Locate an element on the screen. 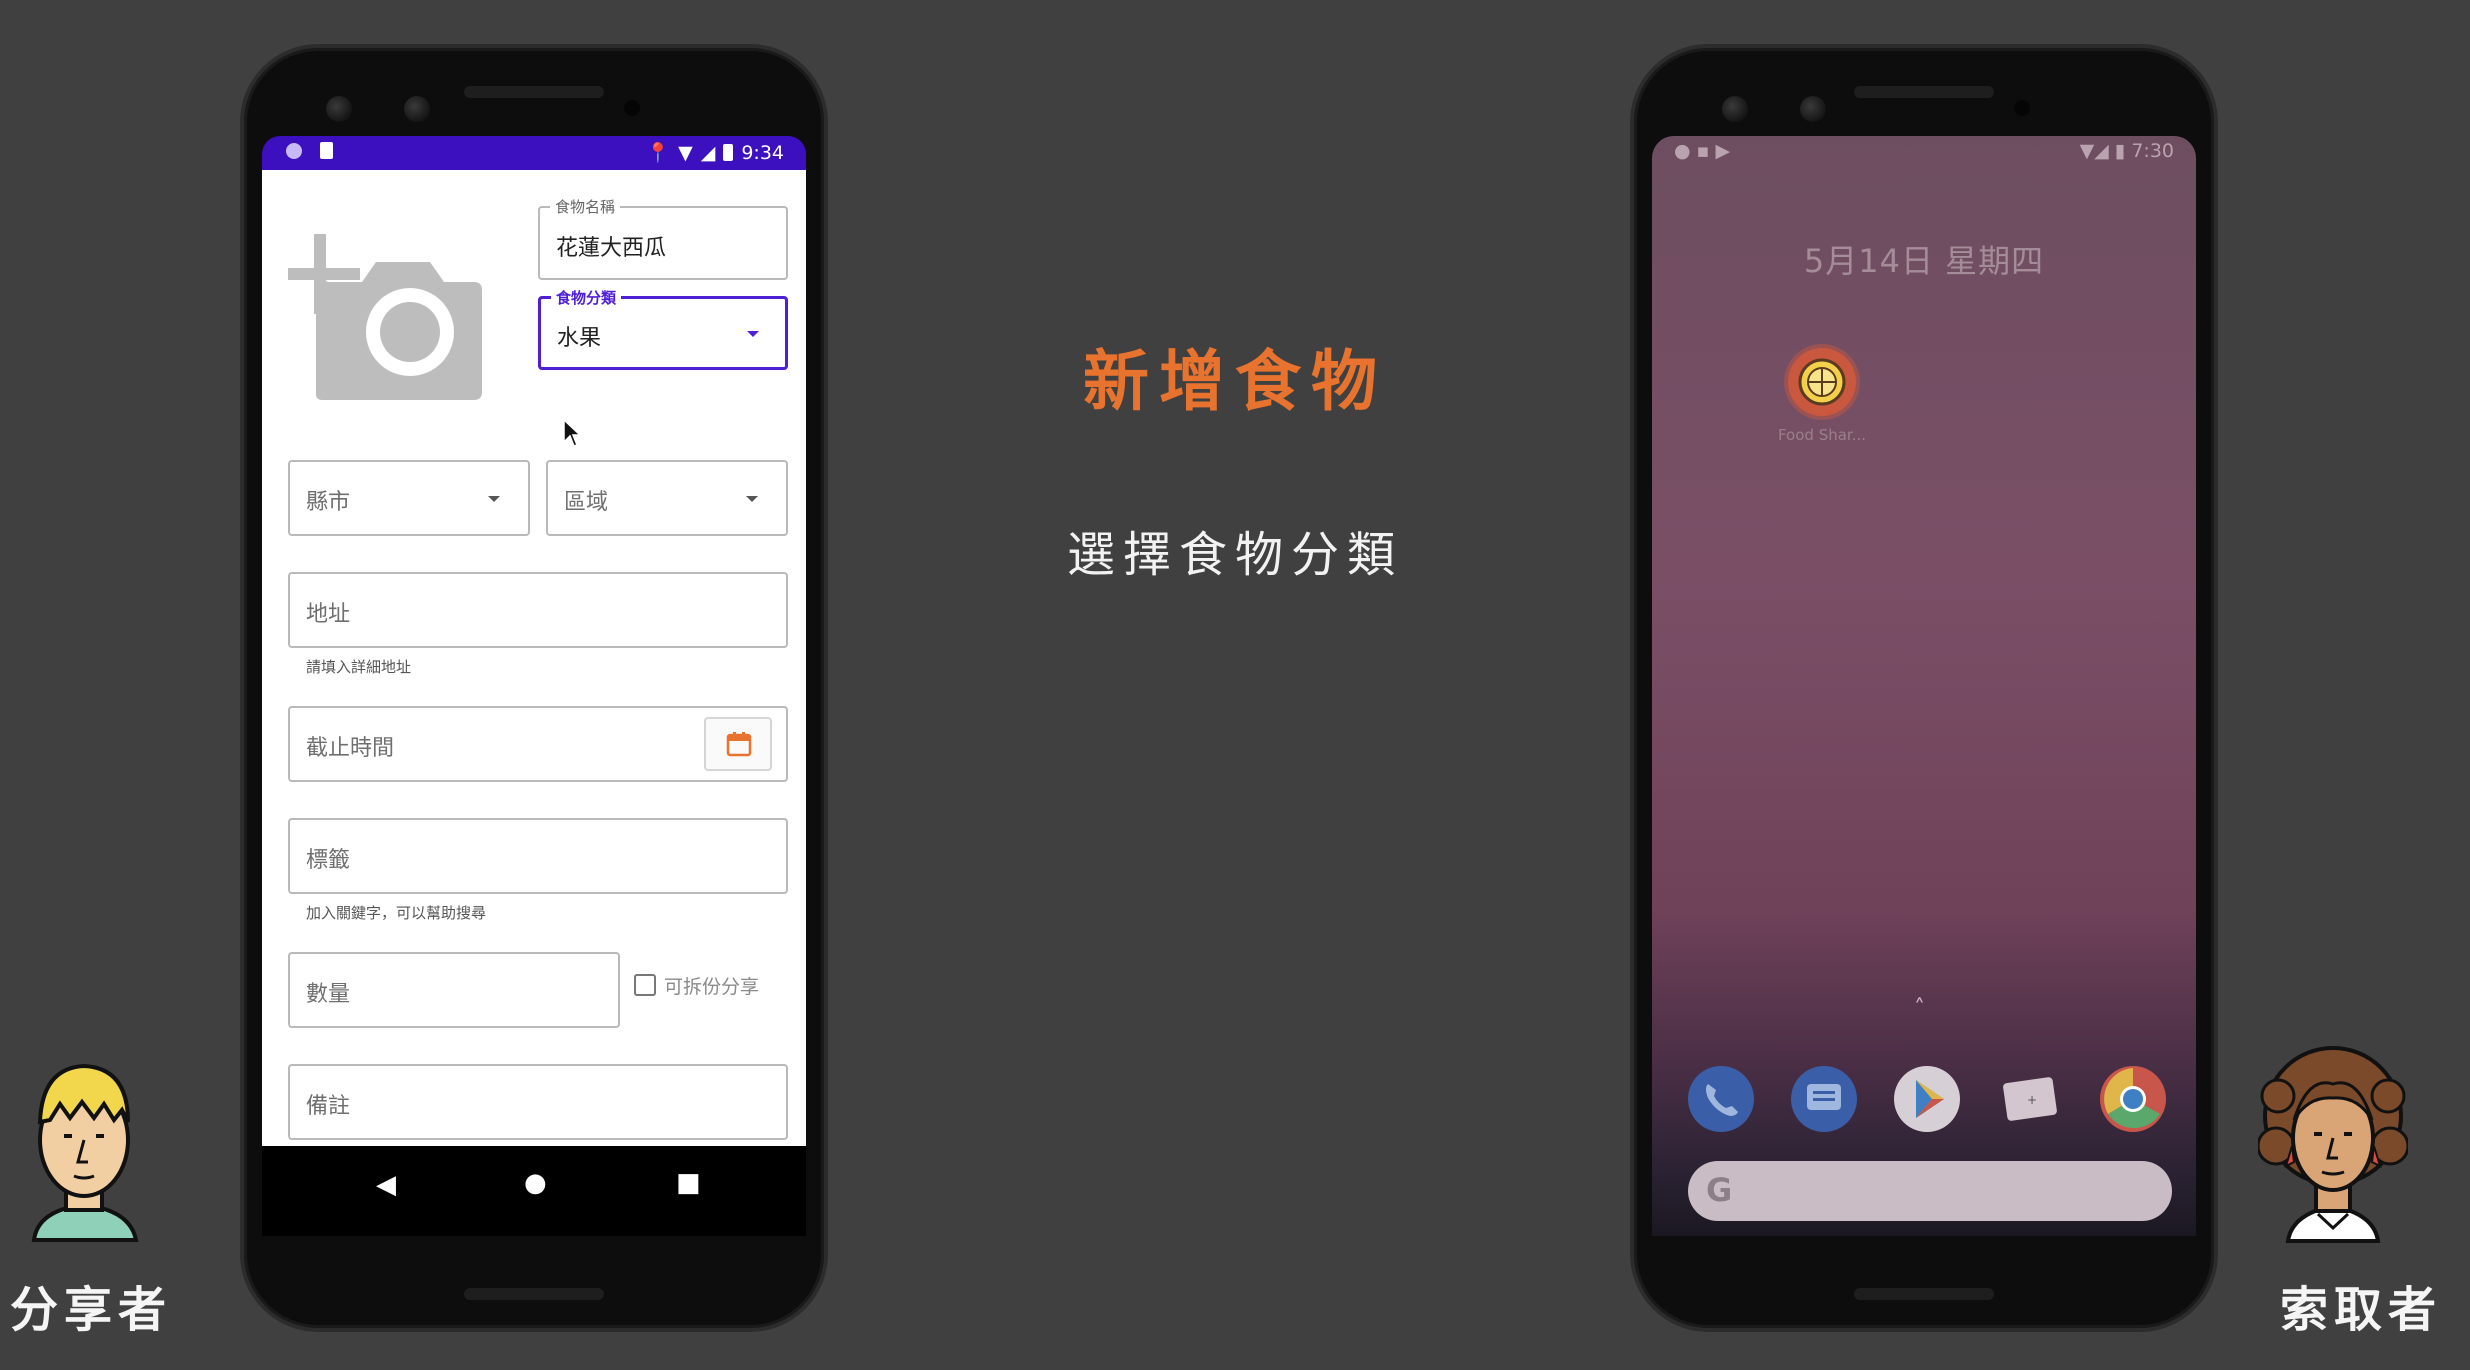  phone-icon is located at coordinates (1721, 1099).